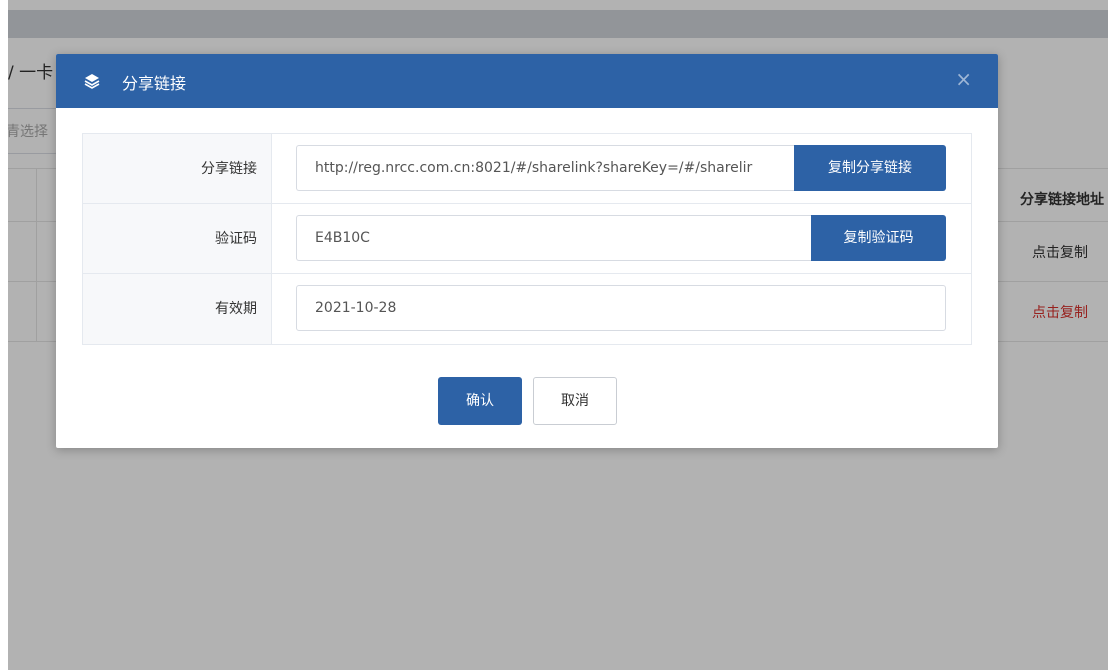  Describe the element at coordinates (878, 238) in the screenshot. I see `copy-verify-code-button: 复制验证码` at that location.